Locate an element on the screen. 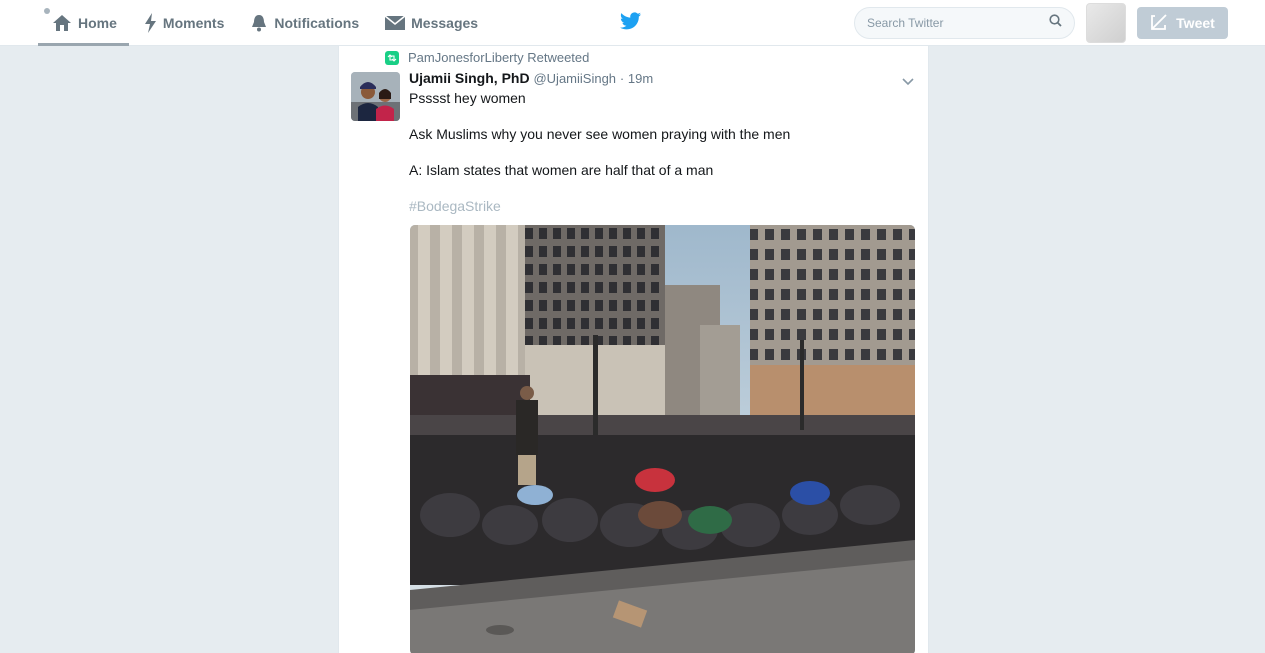 The height and width of the screenshot is (653, 1265). compose-tweet-button: Tweet is located at coordinates (1182, 23).